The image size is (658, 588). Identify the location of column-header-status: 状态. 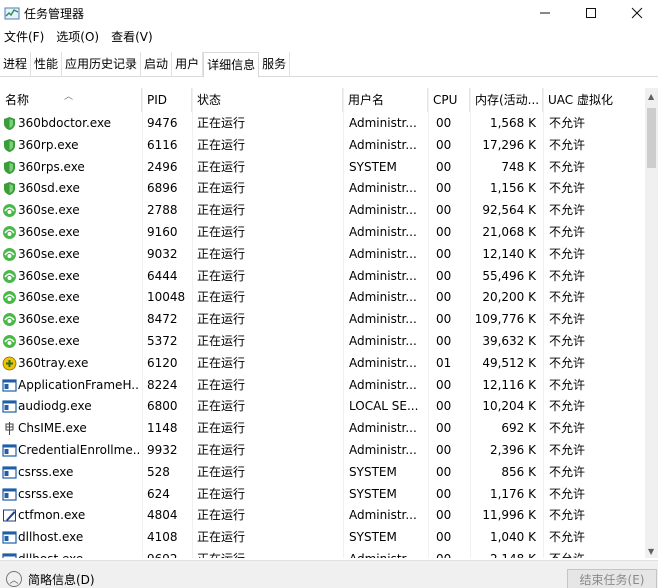
(267, 100).